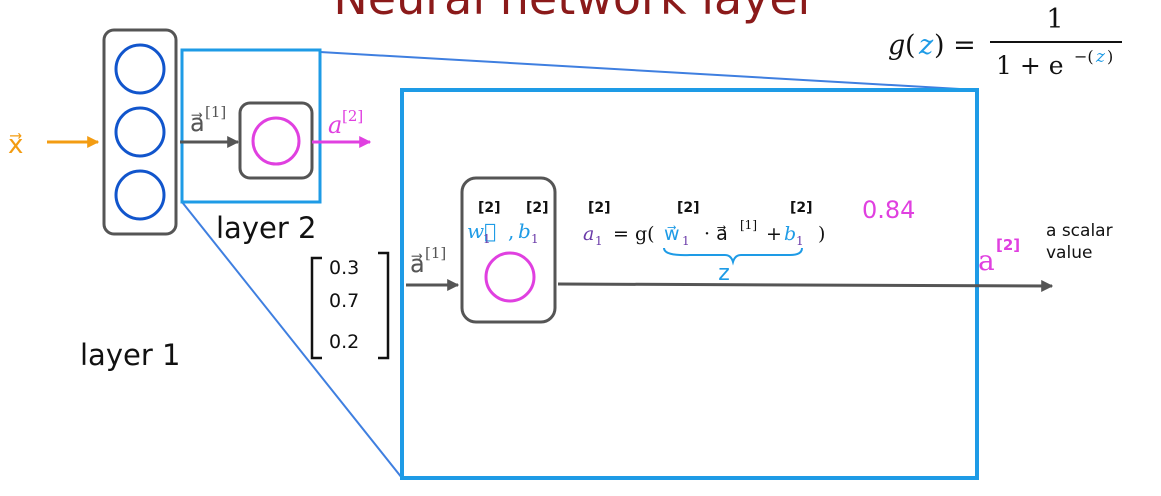  Describe the element at coordinates (790, 234) in the screenshot. I see `eq-b: b` at that location.